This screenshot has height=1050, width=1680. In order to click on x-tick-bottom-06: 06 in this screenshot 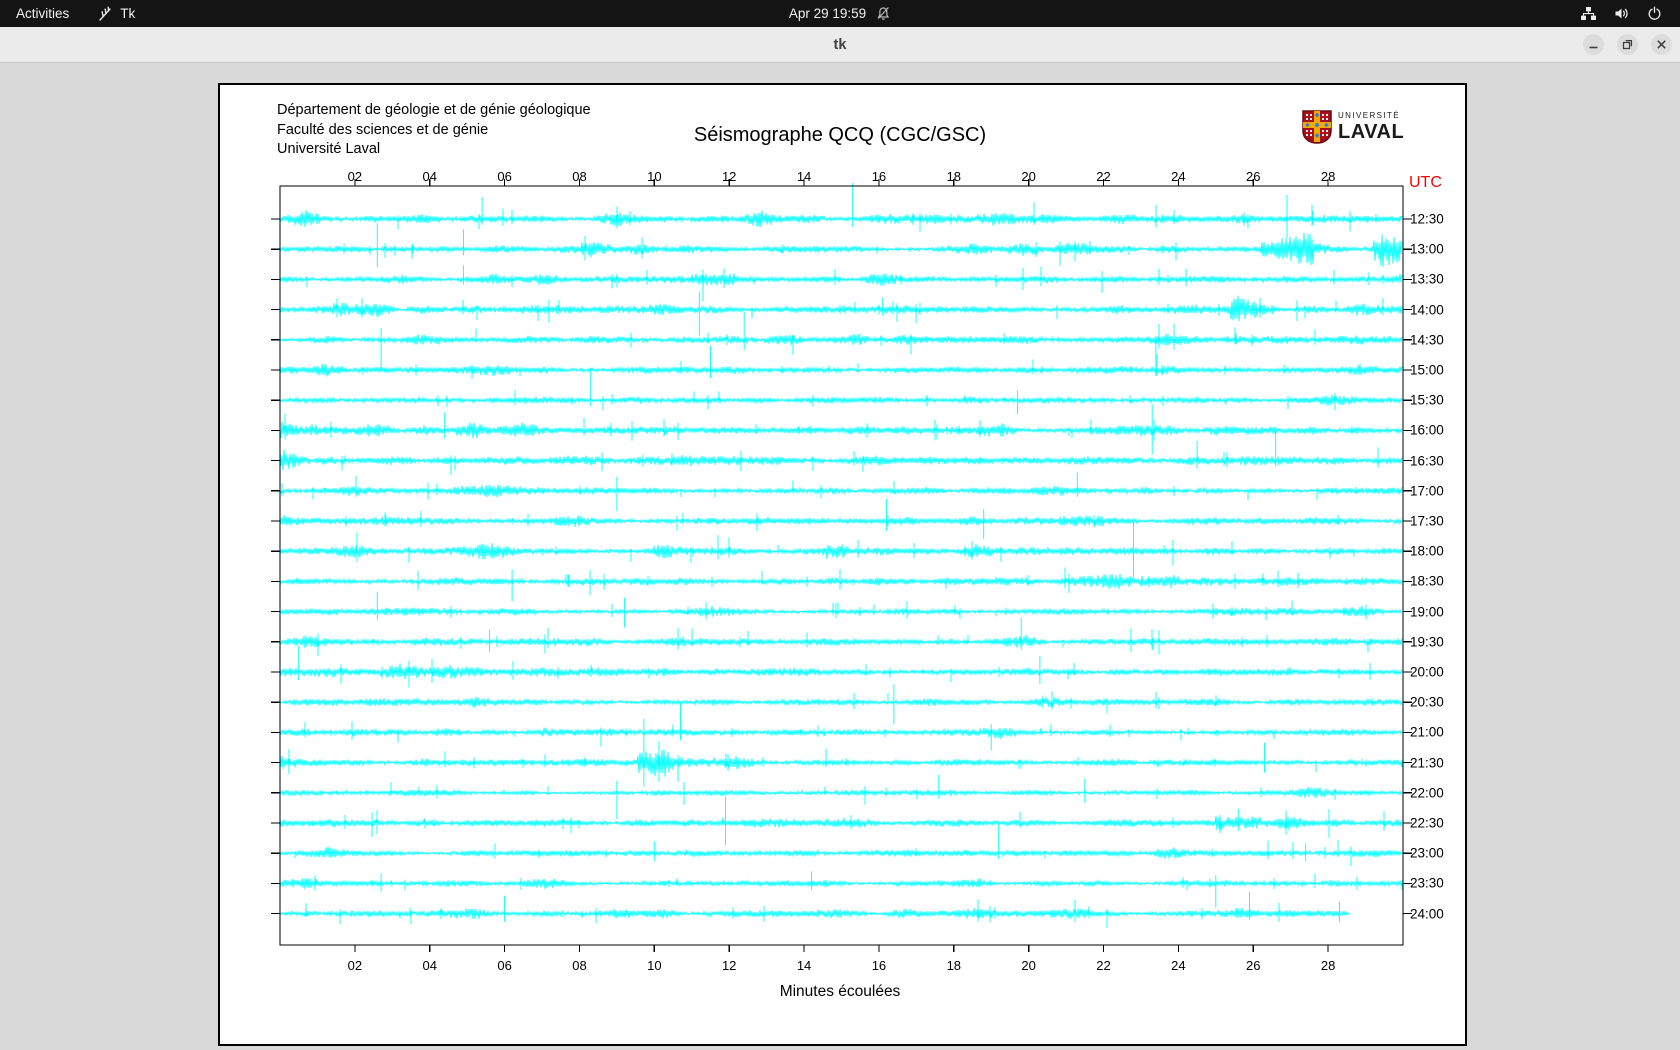, I will do `click(504, 965)`.